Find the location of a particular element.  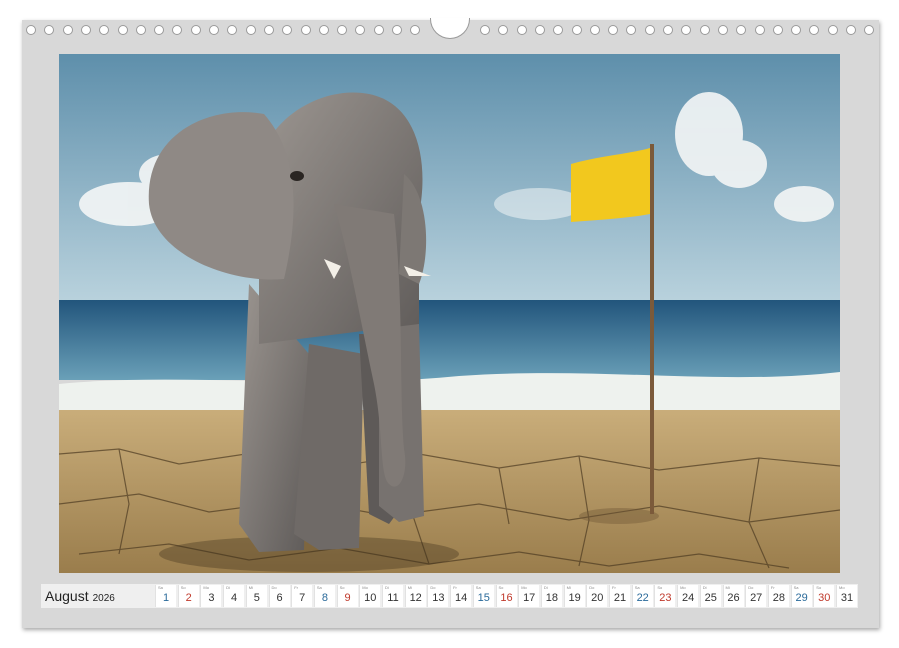

day-number: 23 is located at coordinates (665, 598).